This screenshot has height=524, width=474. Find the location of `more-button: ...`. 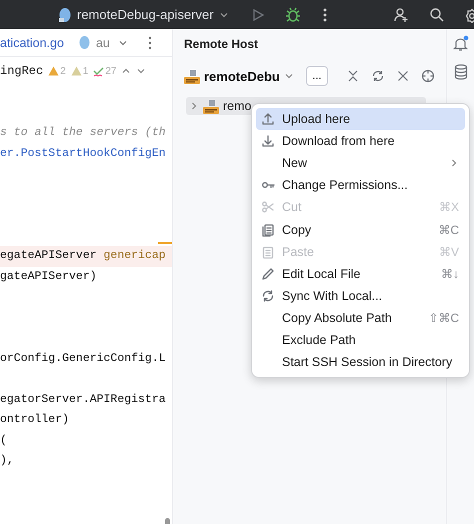

more-button: ... is located at coordinates (317, 76).